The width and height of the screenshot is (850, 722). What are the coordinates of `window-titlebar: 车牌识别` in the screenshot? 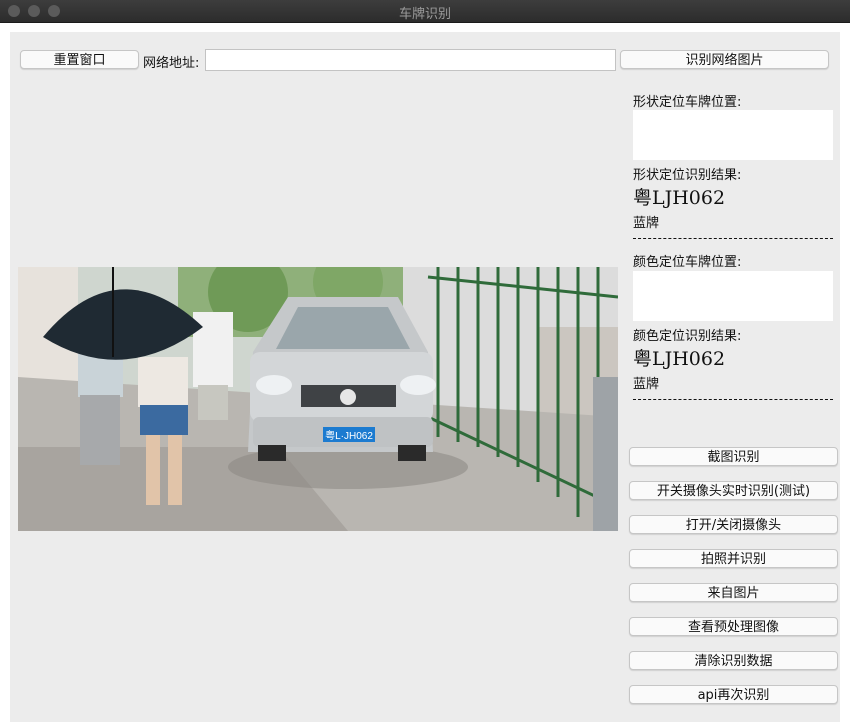 It's located at (425, 11).